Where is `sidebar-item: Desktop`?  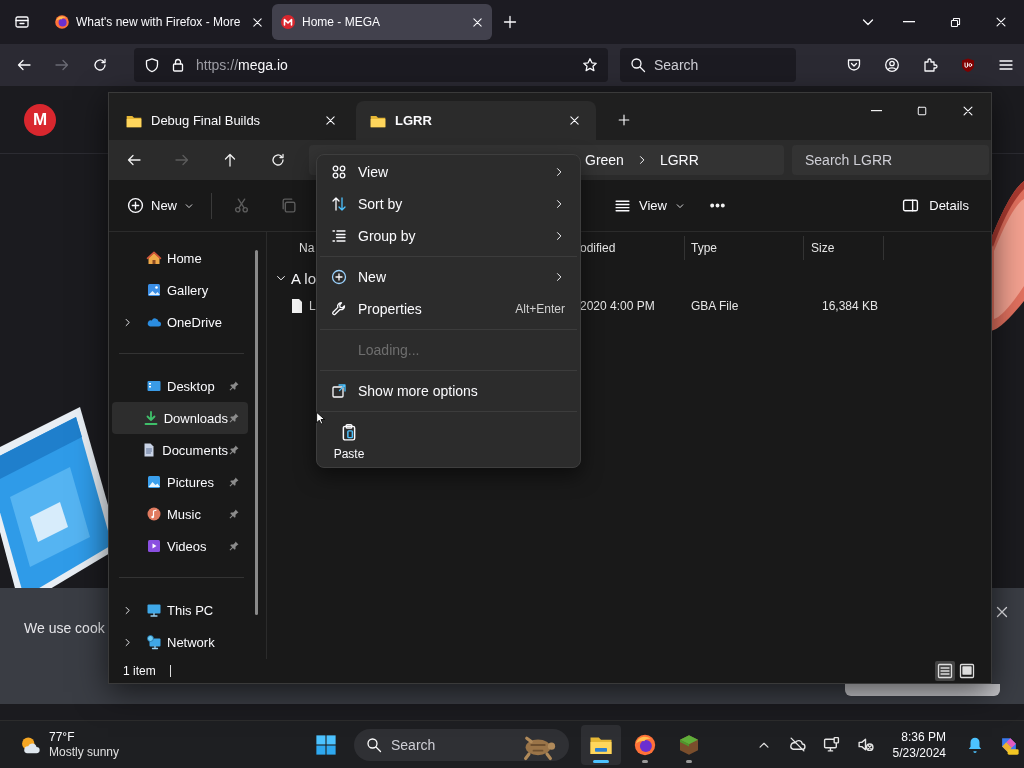
sidebar-item: Desktop is located at coordinates (180, 386).